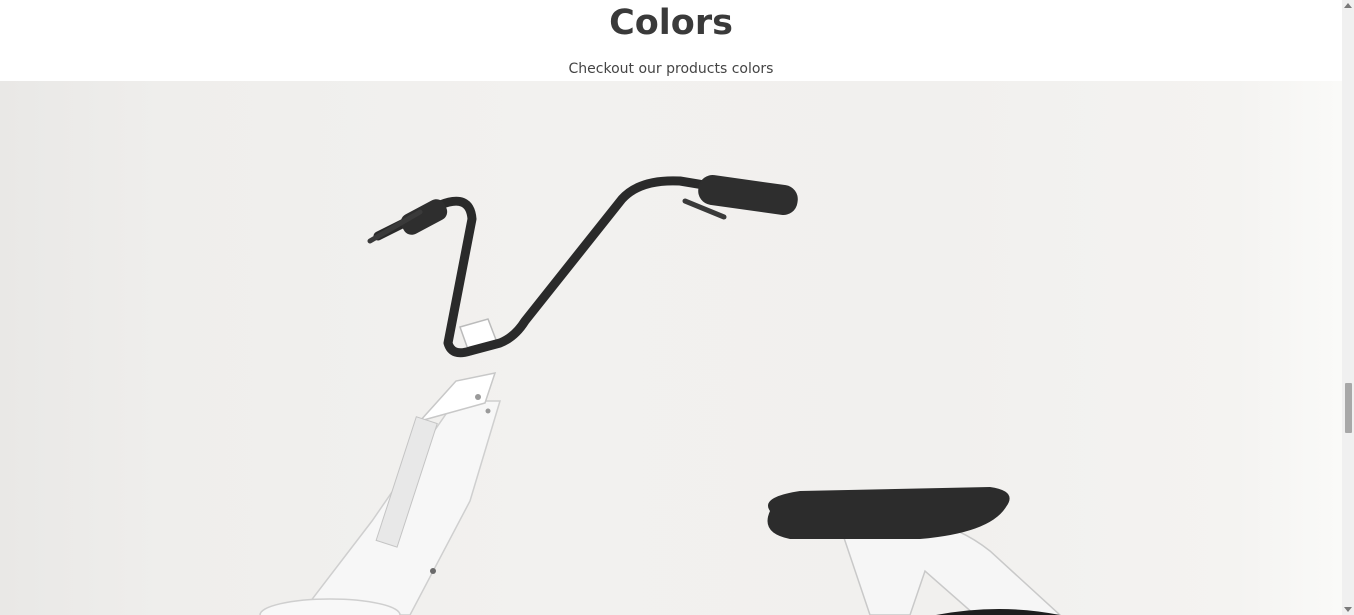  What do you see at coordinates (671, 23) in the screenshot?
I see `section-title: Colors` at bounding box center [671, 23].